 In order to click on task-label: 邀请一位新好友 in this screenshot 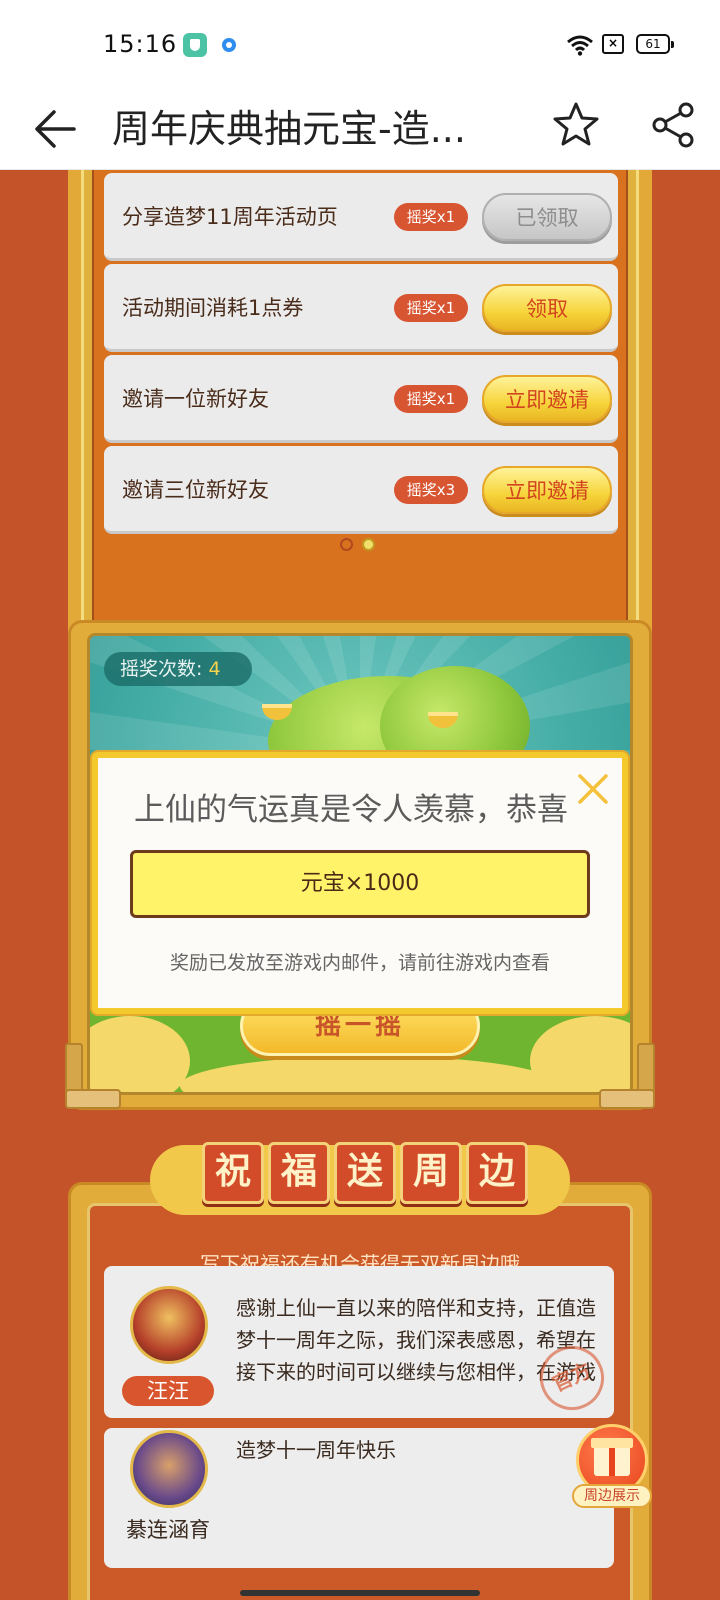, I will do `click(195, 399)`.